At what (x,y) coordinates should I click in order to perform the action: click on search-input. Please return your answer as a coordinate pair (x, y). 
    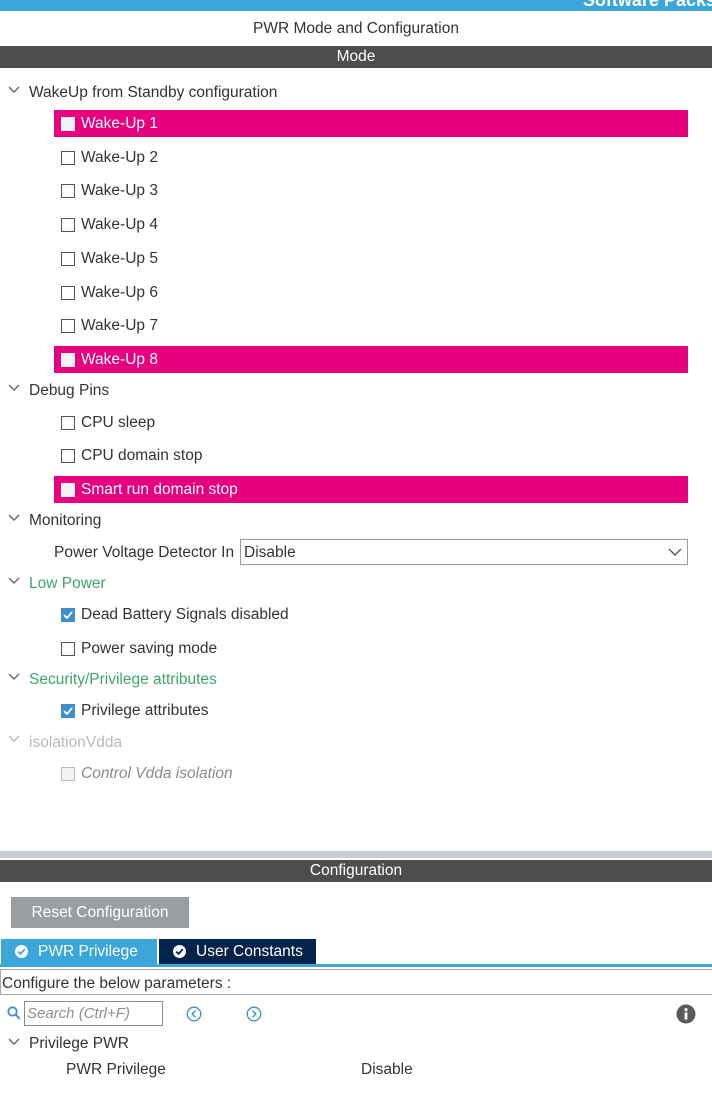
    Looking at the image, I should click on (93, 1013).